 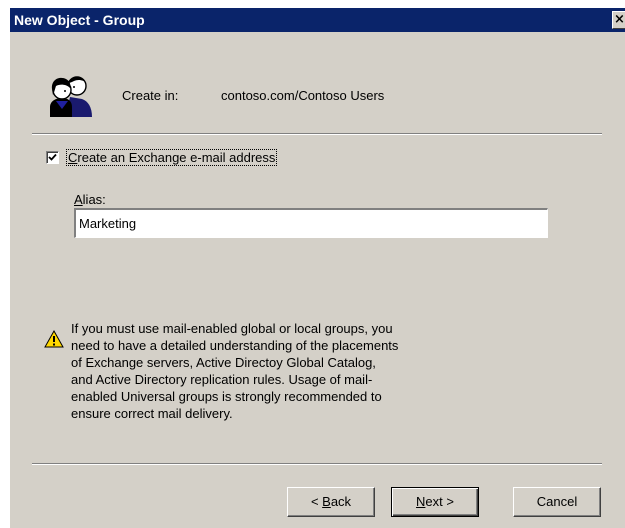 What do you see at coordinates (94, 199) in the screenshot?
I see `alias-label-text: lias:` at bounding box center [94, 199].